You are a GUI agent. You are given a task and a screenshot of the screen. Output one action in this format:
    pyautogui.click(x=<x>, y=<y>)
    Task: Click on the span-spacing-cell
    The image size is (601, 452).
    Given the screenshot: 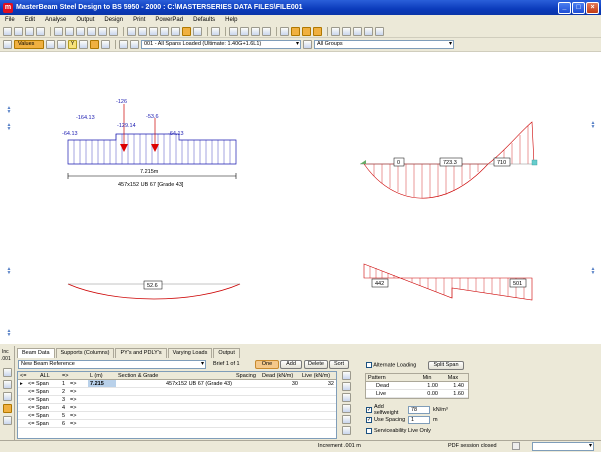 What is the action you would take?
    pyautogui.click(x=247, y=383)
    